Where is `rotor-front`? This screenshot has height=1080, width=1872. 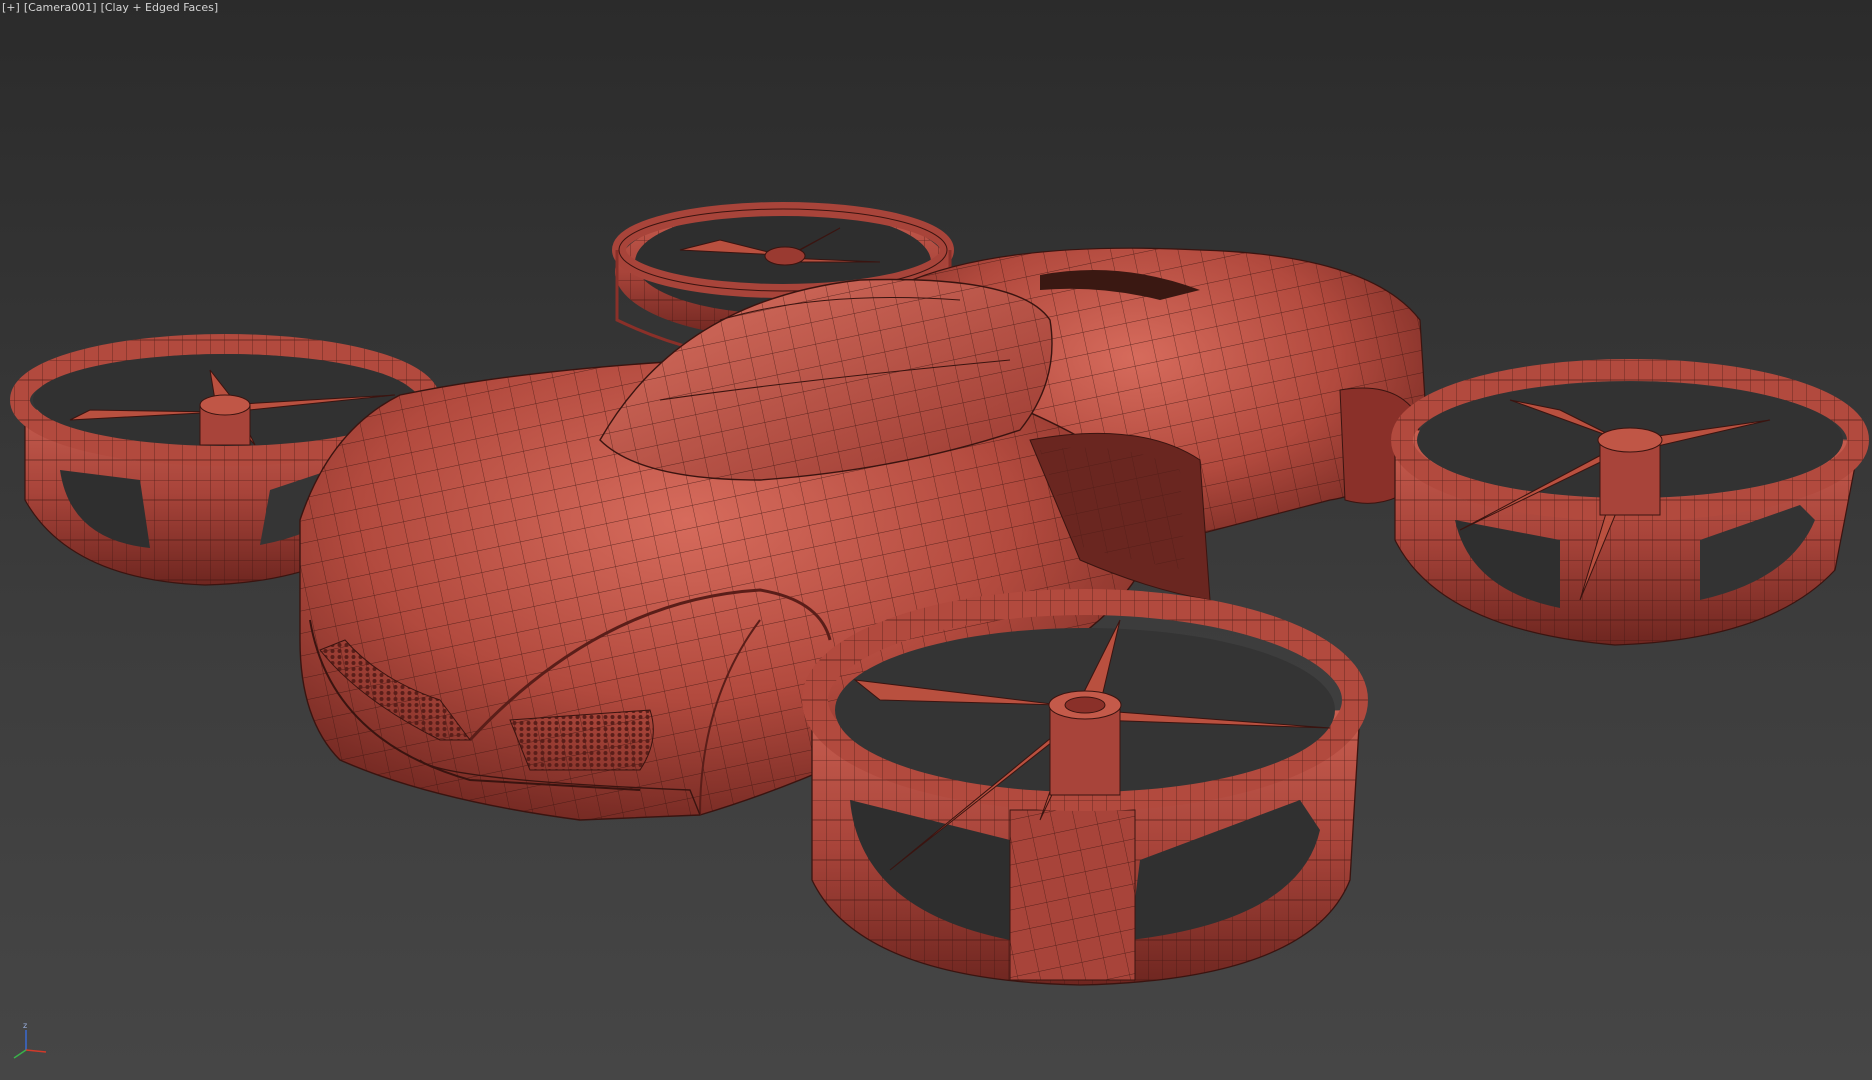
rotor-front is located at coordinates (1085, 787).